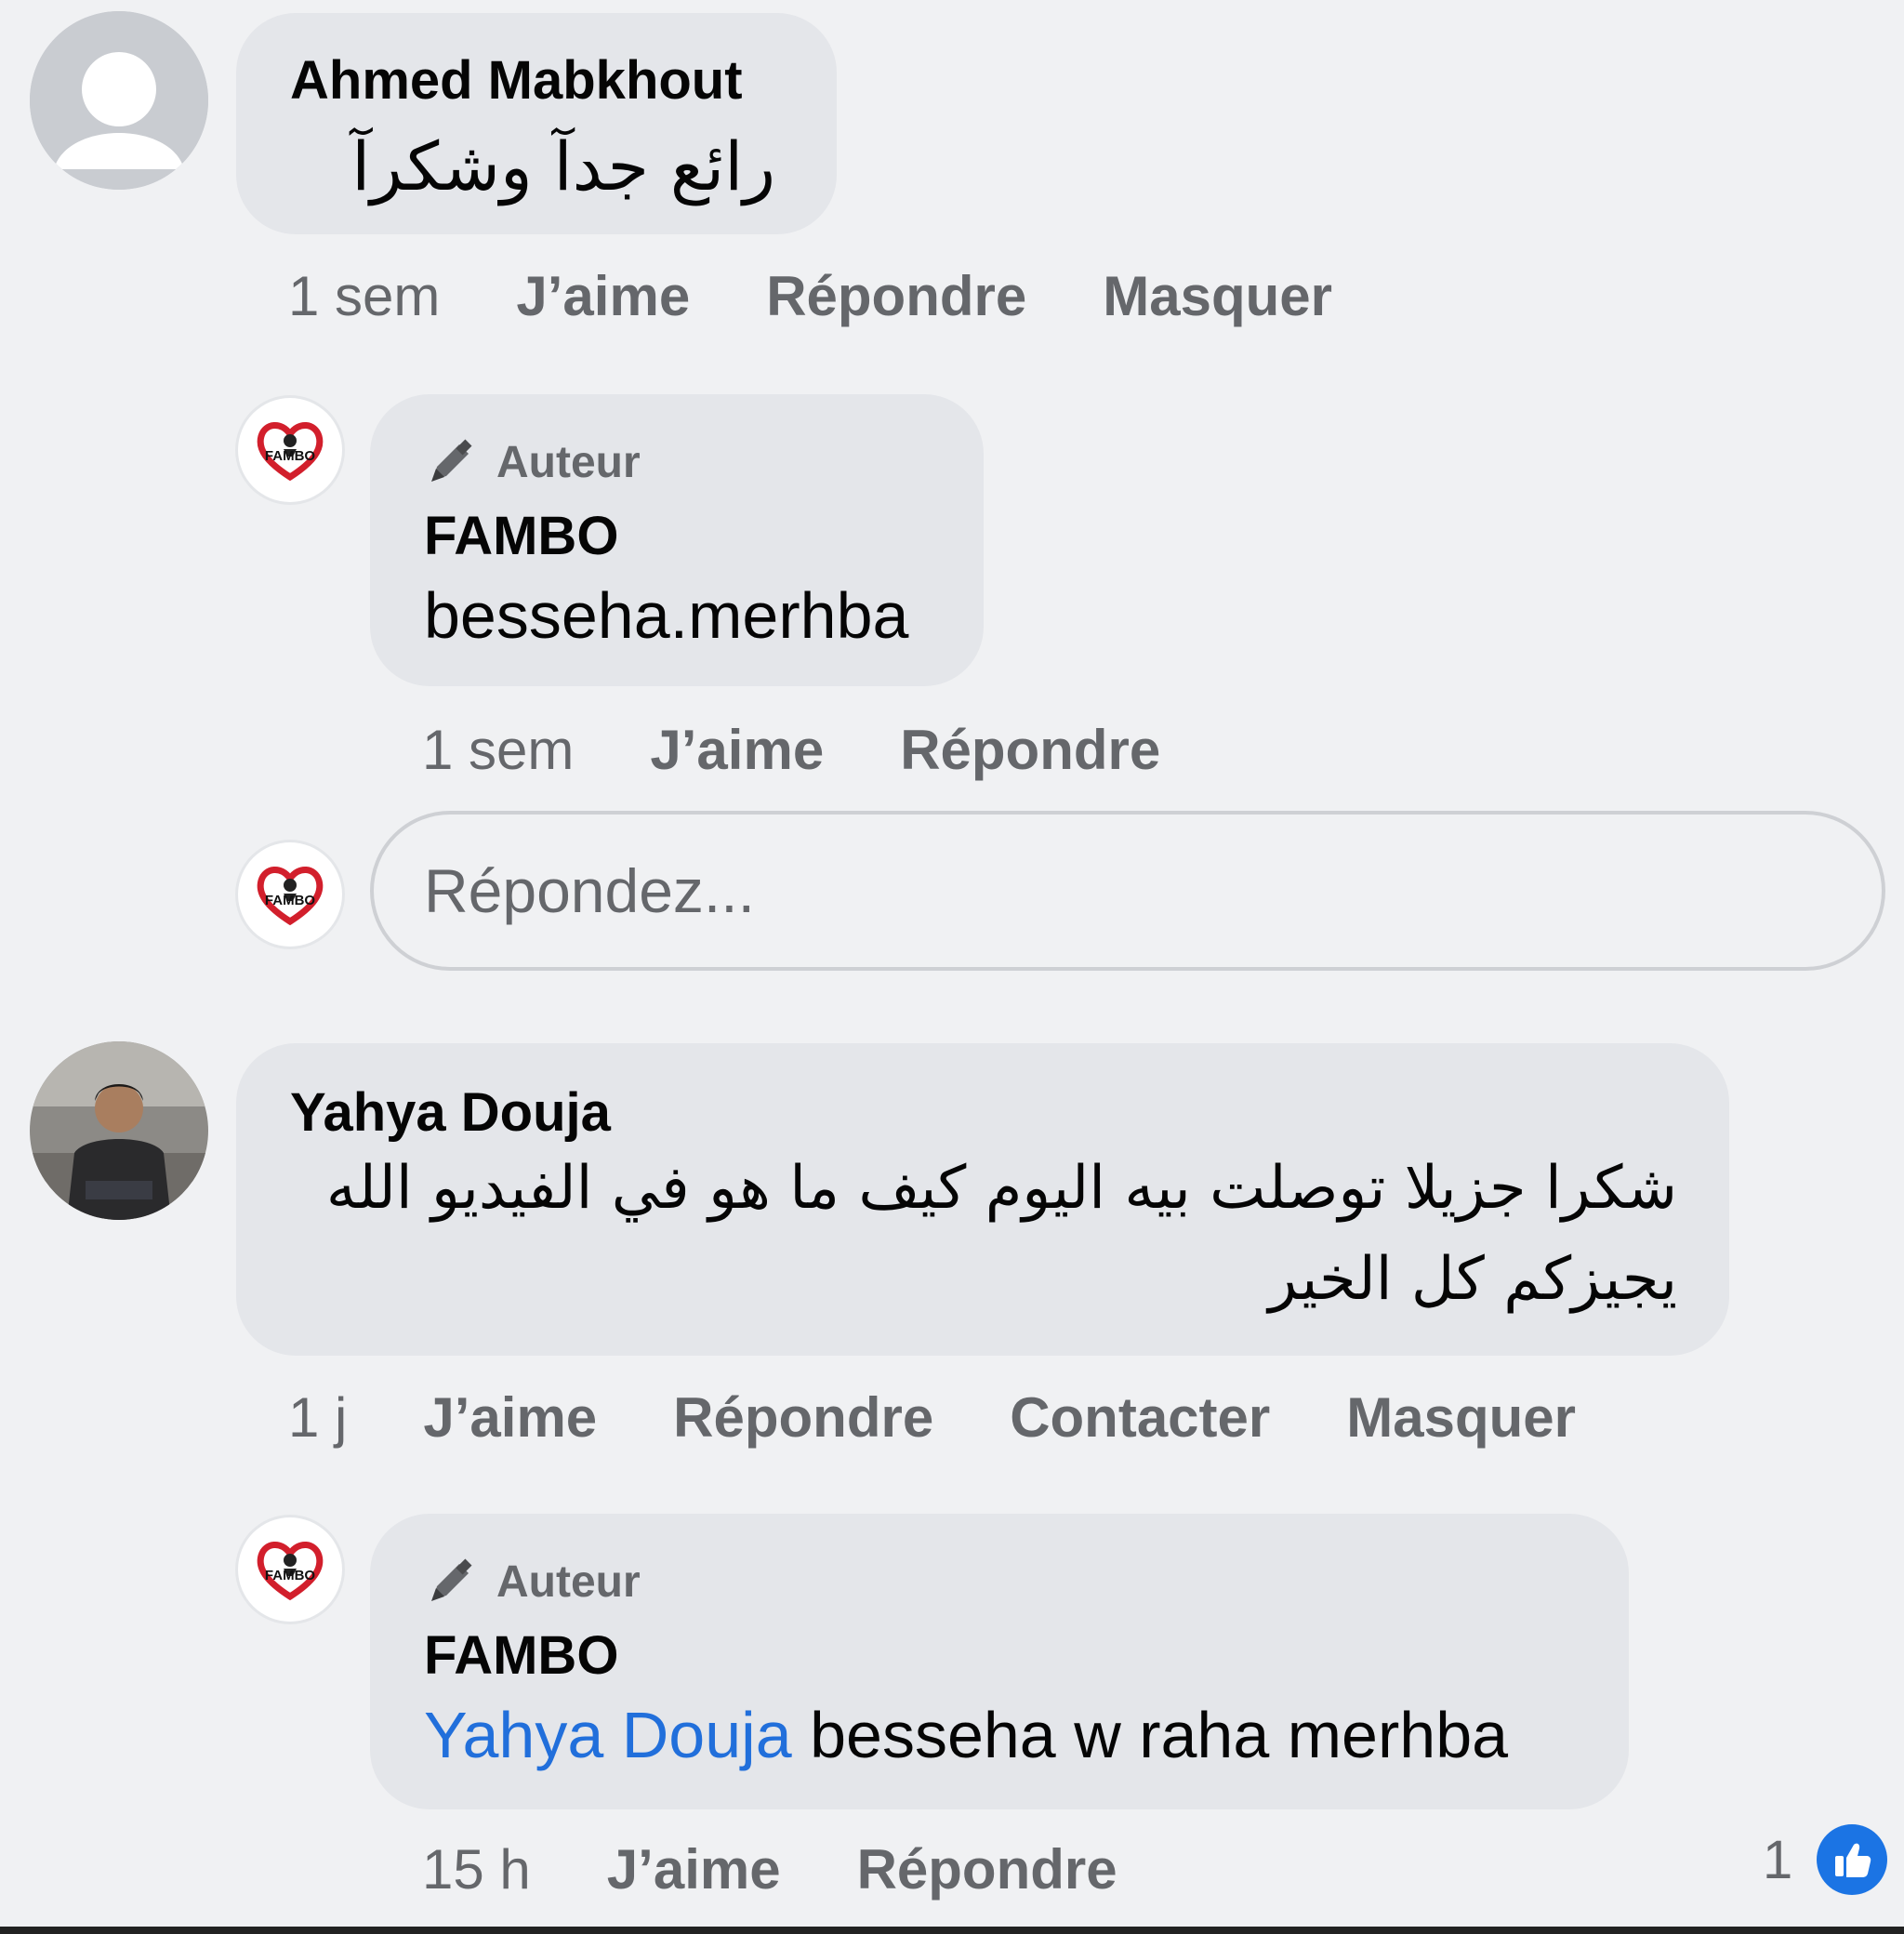  Describe the element at coordinates (536, 124) in the screenshot. I see `comment-bubble: Ahmed Mabkhout رائع جدآ وشكرآ` at that location.